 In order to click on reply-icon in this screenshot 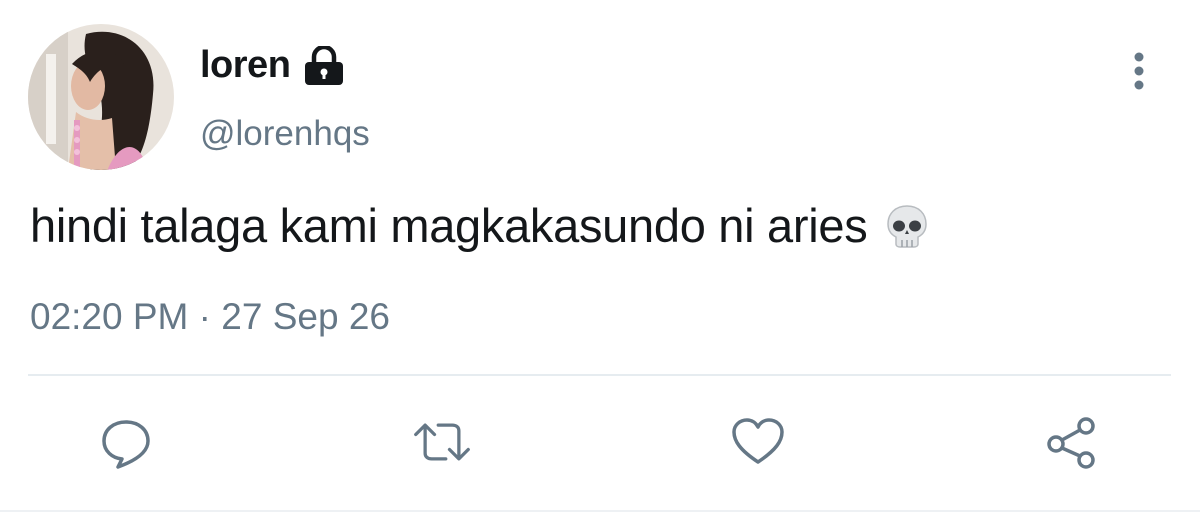, I will do `click(126, 444)`.